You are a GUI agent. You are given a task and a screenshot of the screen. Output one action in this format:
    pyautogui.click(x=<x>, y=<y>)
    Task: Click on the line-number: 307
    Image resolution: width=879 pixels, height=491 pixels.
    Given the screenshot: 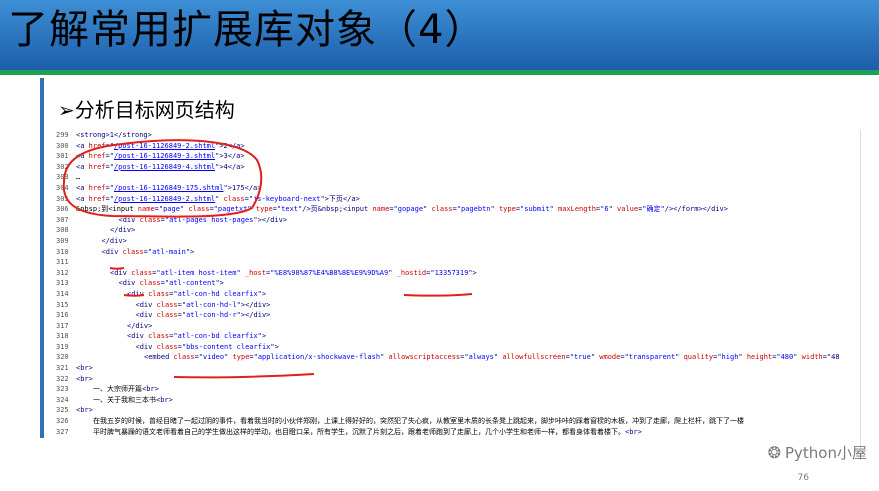 What is the action you would take?
    pyautogui.click(x=62, y=219)
    